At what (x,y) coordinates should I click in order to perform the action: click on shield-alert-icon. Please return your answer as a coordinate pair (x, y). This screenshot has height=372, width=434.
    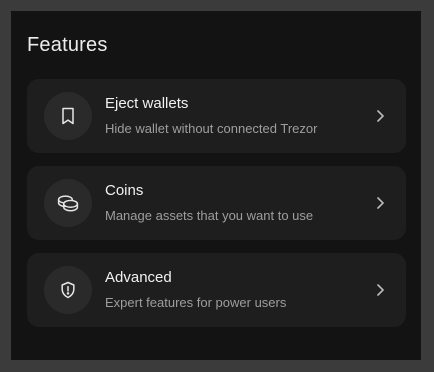
    Looking at the image, I should click on (68, 290).